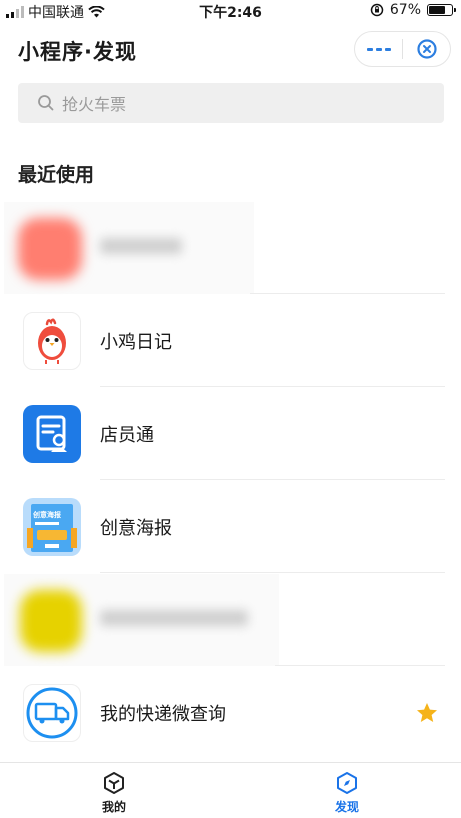 Image resolution: width=461 pixels, height=818 pixels. What do you see at coordinates (136, 528) in the screenshot?
I see `app-name: 创意海报` at bounding box center [136, 528].